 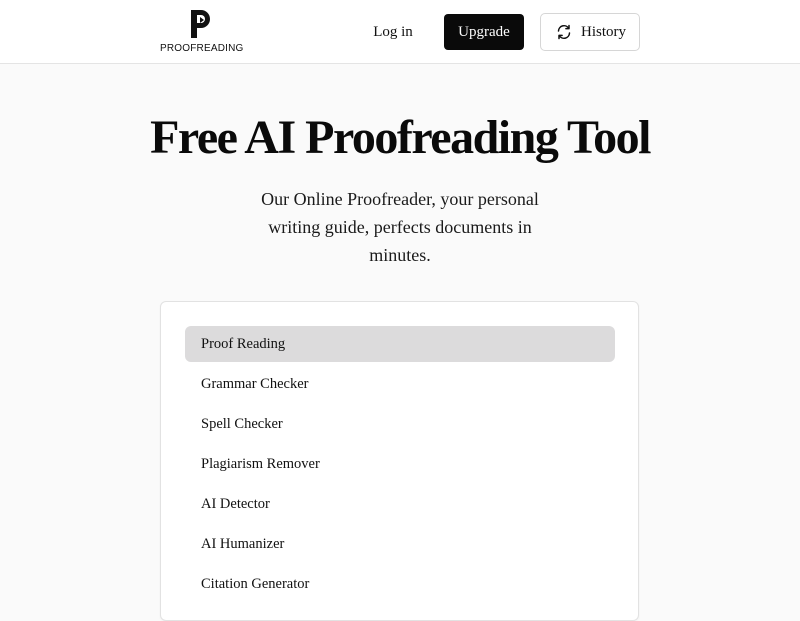 I want to click on top-navigation-bar: PROOFREADING Log in Upgrade History, so click(x=400, y=32).